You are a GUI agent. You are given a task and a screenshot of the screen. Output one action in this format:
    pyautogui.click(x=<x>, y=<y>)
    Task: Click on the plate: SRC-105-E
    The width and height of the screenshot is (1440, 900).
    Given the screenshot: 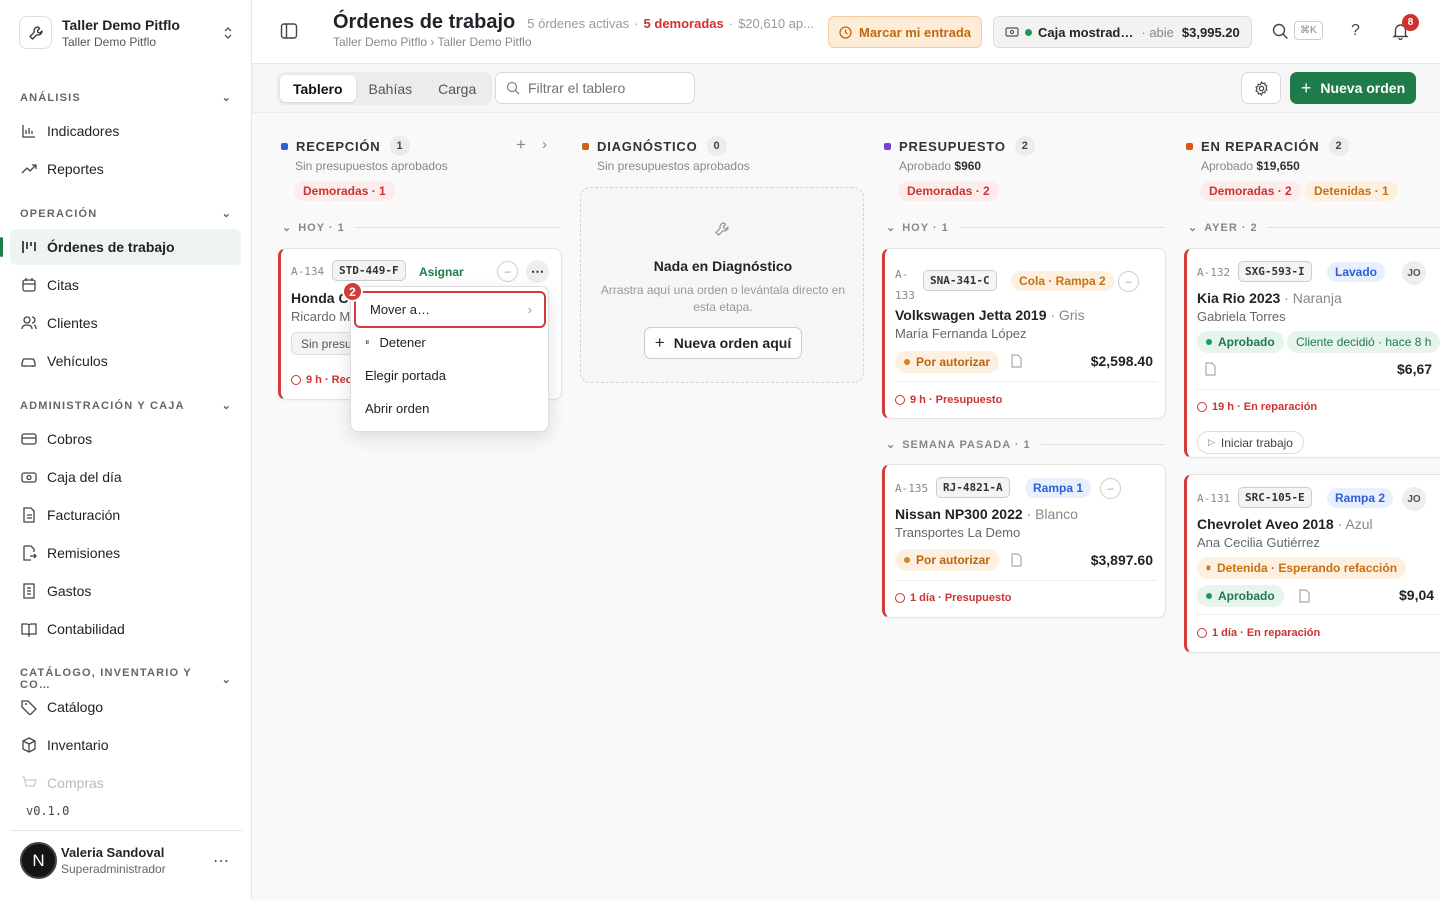 What is the action you would take?
    pyautogui.click(x=1275, y=497)
    